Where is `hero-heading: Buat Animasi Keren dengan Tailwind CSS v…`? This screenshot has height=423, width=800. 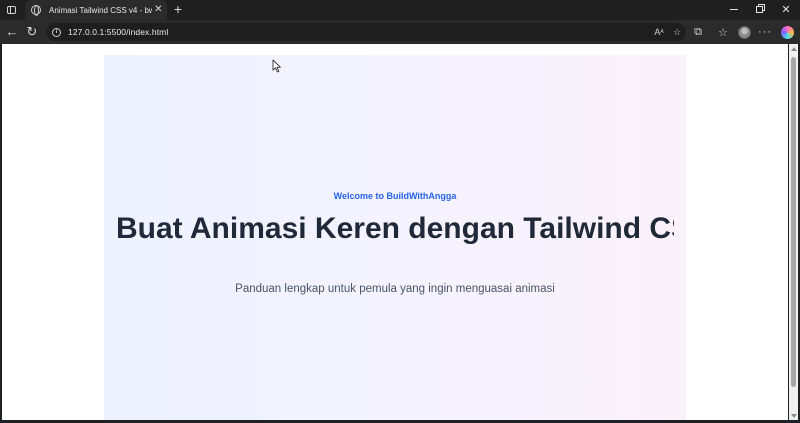
hero-heading: Buat Animasi Keren dengan Tailwind CSS v… is located at coordinates (395, 228).